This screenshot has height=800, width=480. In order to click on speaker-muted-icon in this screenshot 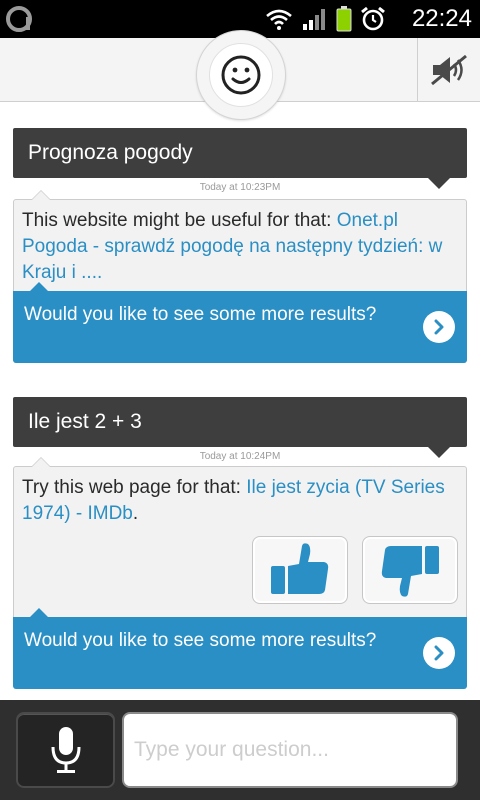, I will do `click(449, 70)`.